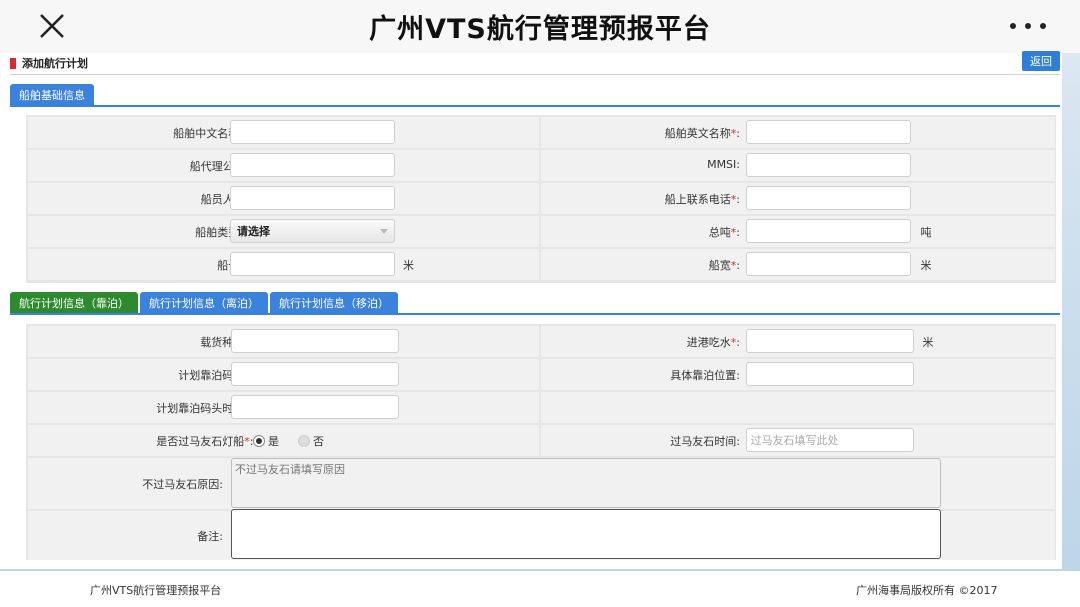 This screenshot has width=1080, height=607. I want to click on no-label: 否, so click(318, 441).